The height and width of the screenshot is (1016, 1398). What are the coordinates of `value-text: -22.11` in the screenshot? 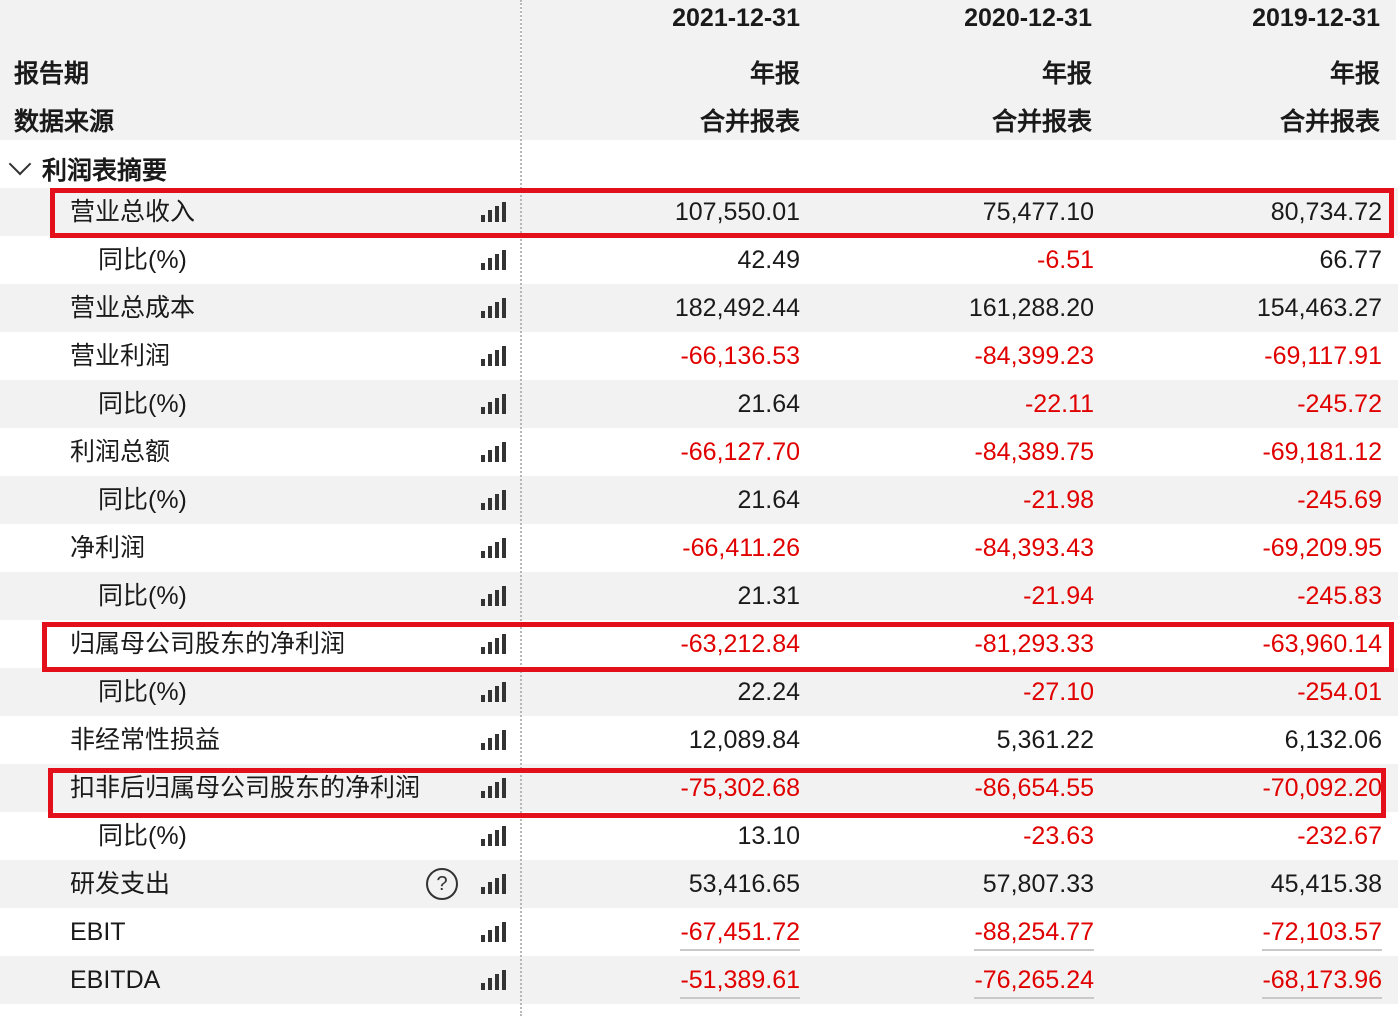 It's located at (1059, 404).